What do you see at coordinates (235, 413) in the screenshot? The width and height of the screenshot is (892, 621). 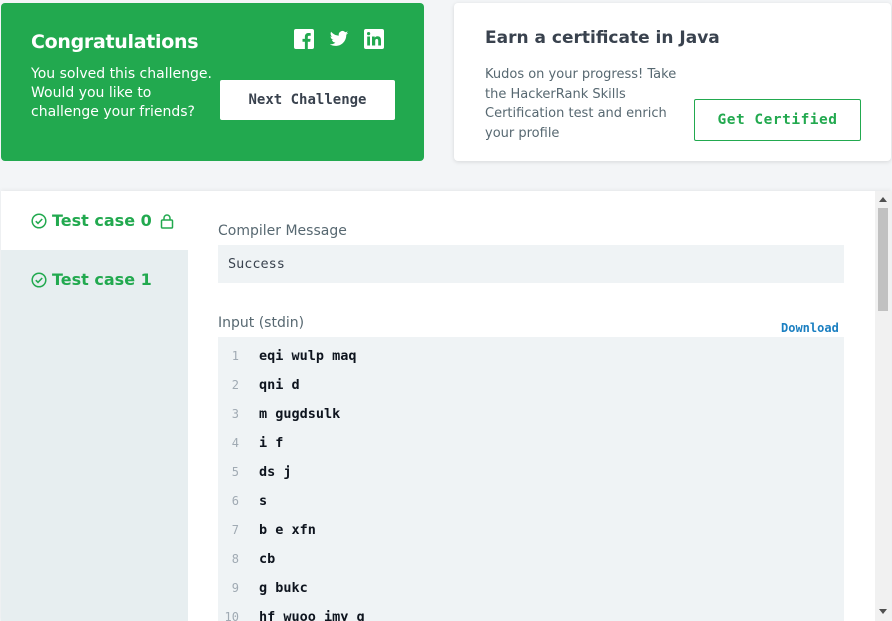 I see `line-number: 3` at bounding box center [235, 413].